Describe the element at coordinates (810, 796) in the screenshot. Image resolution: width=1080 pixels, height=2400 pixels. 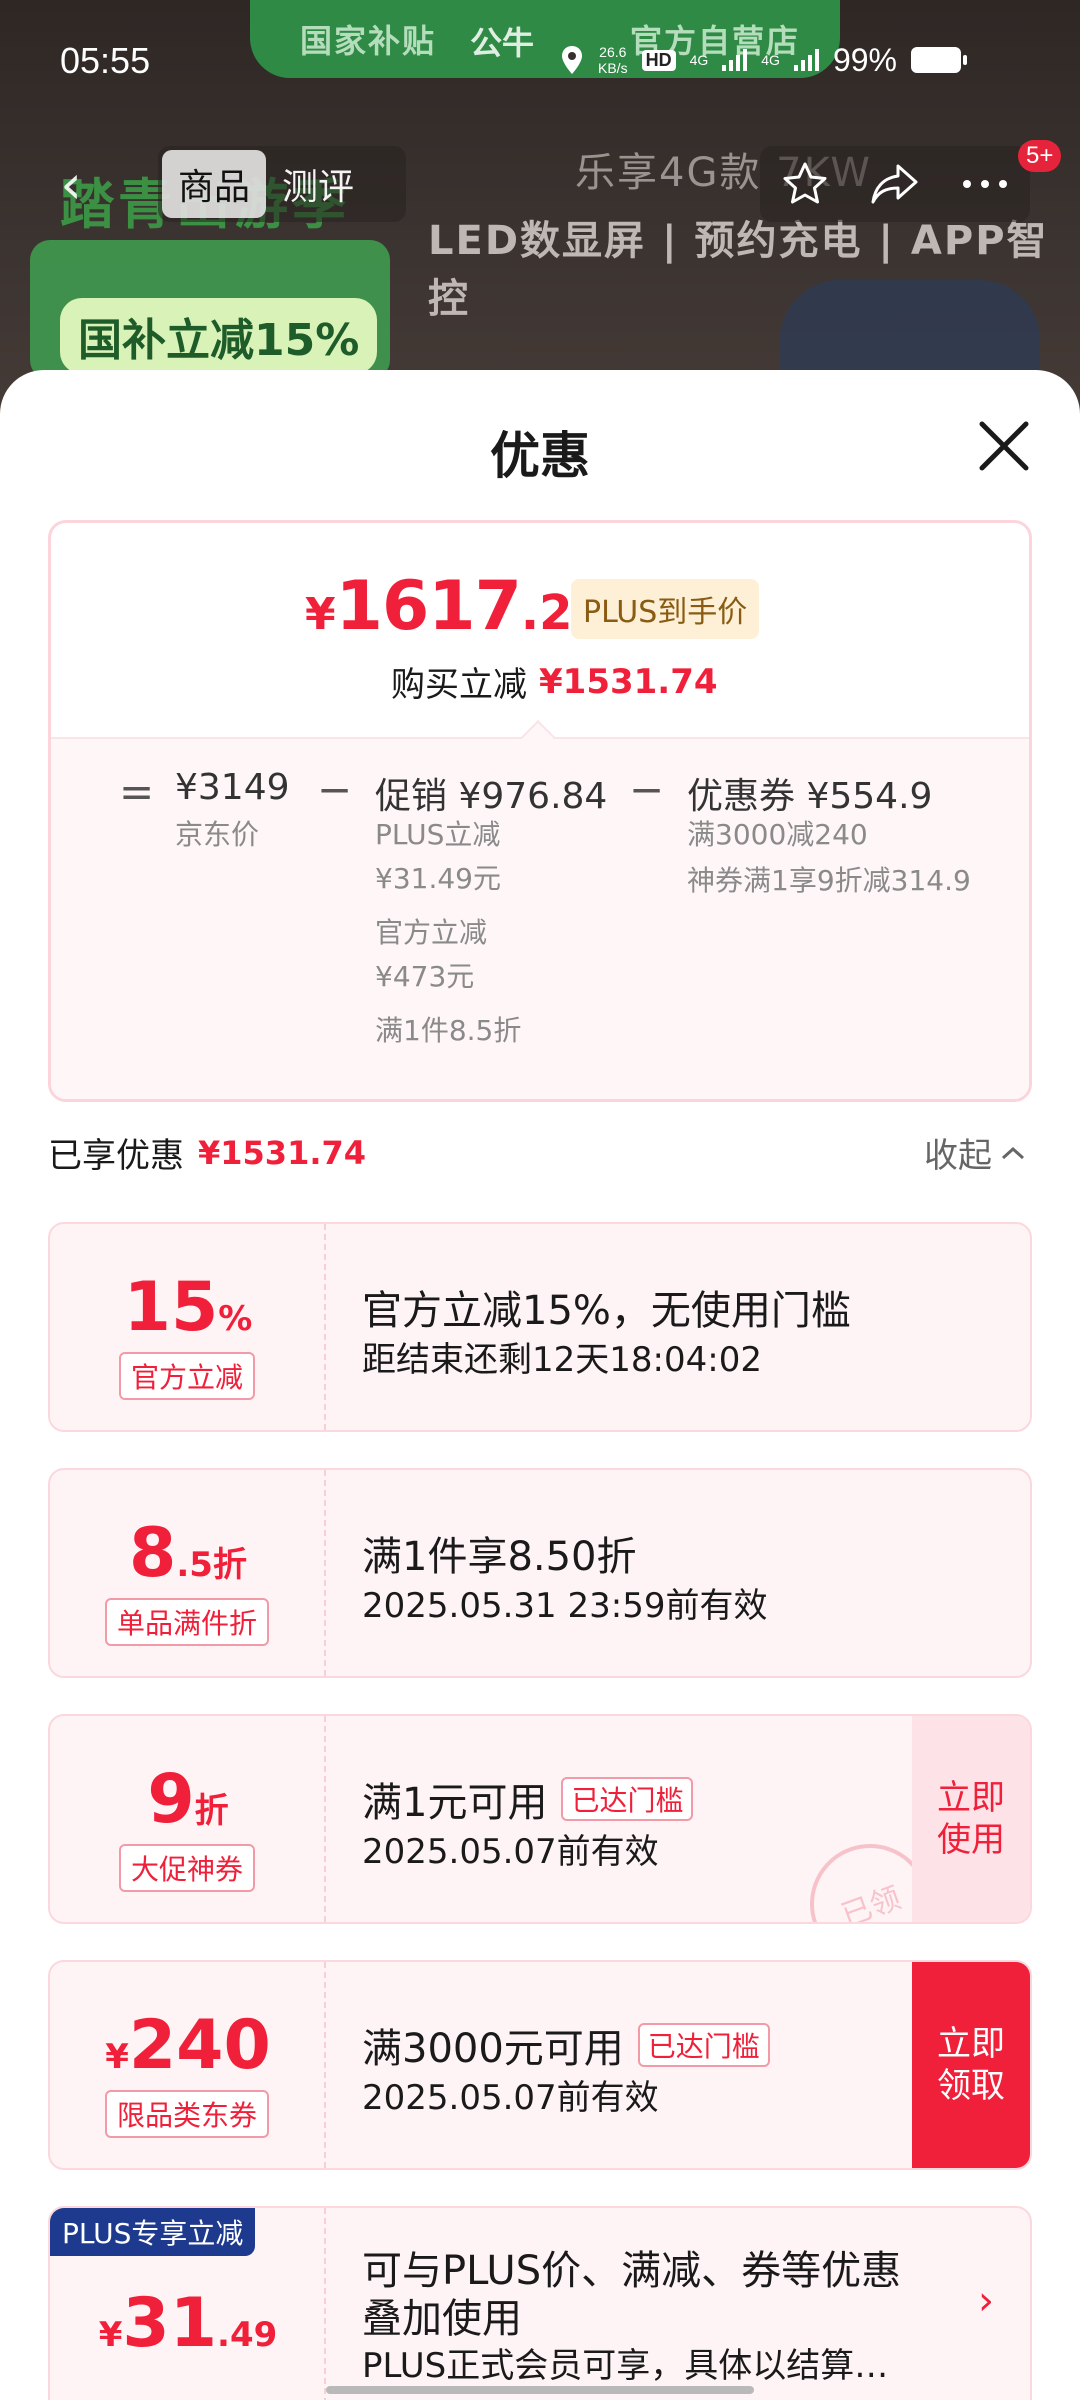
I see `coupon-total: 优惠券 ¥554.9` at that location.